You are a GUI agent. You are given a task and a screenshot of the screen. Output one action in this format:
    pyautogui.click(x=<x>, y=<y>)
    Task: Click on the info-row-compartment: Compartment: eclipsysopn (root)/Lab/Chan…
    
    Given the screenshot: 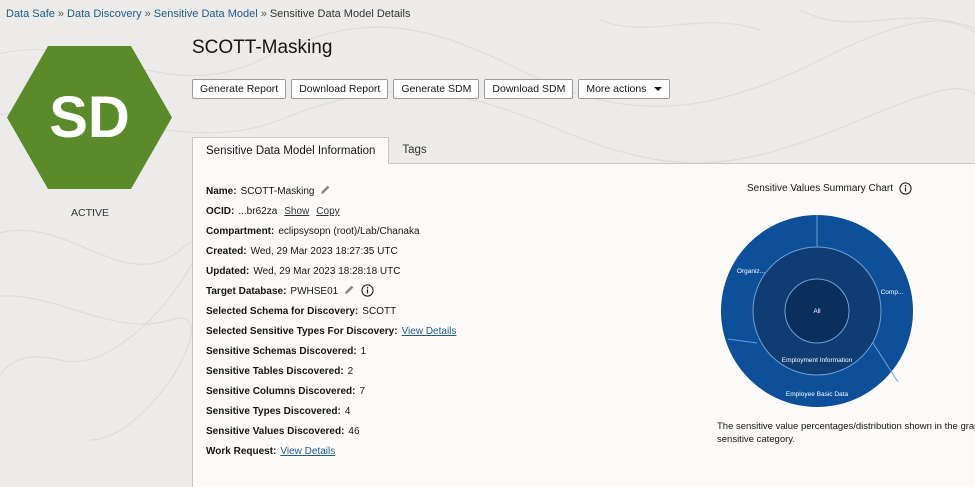 What is the action you would take?
    pyautogui.click(x=331, y=234)
    